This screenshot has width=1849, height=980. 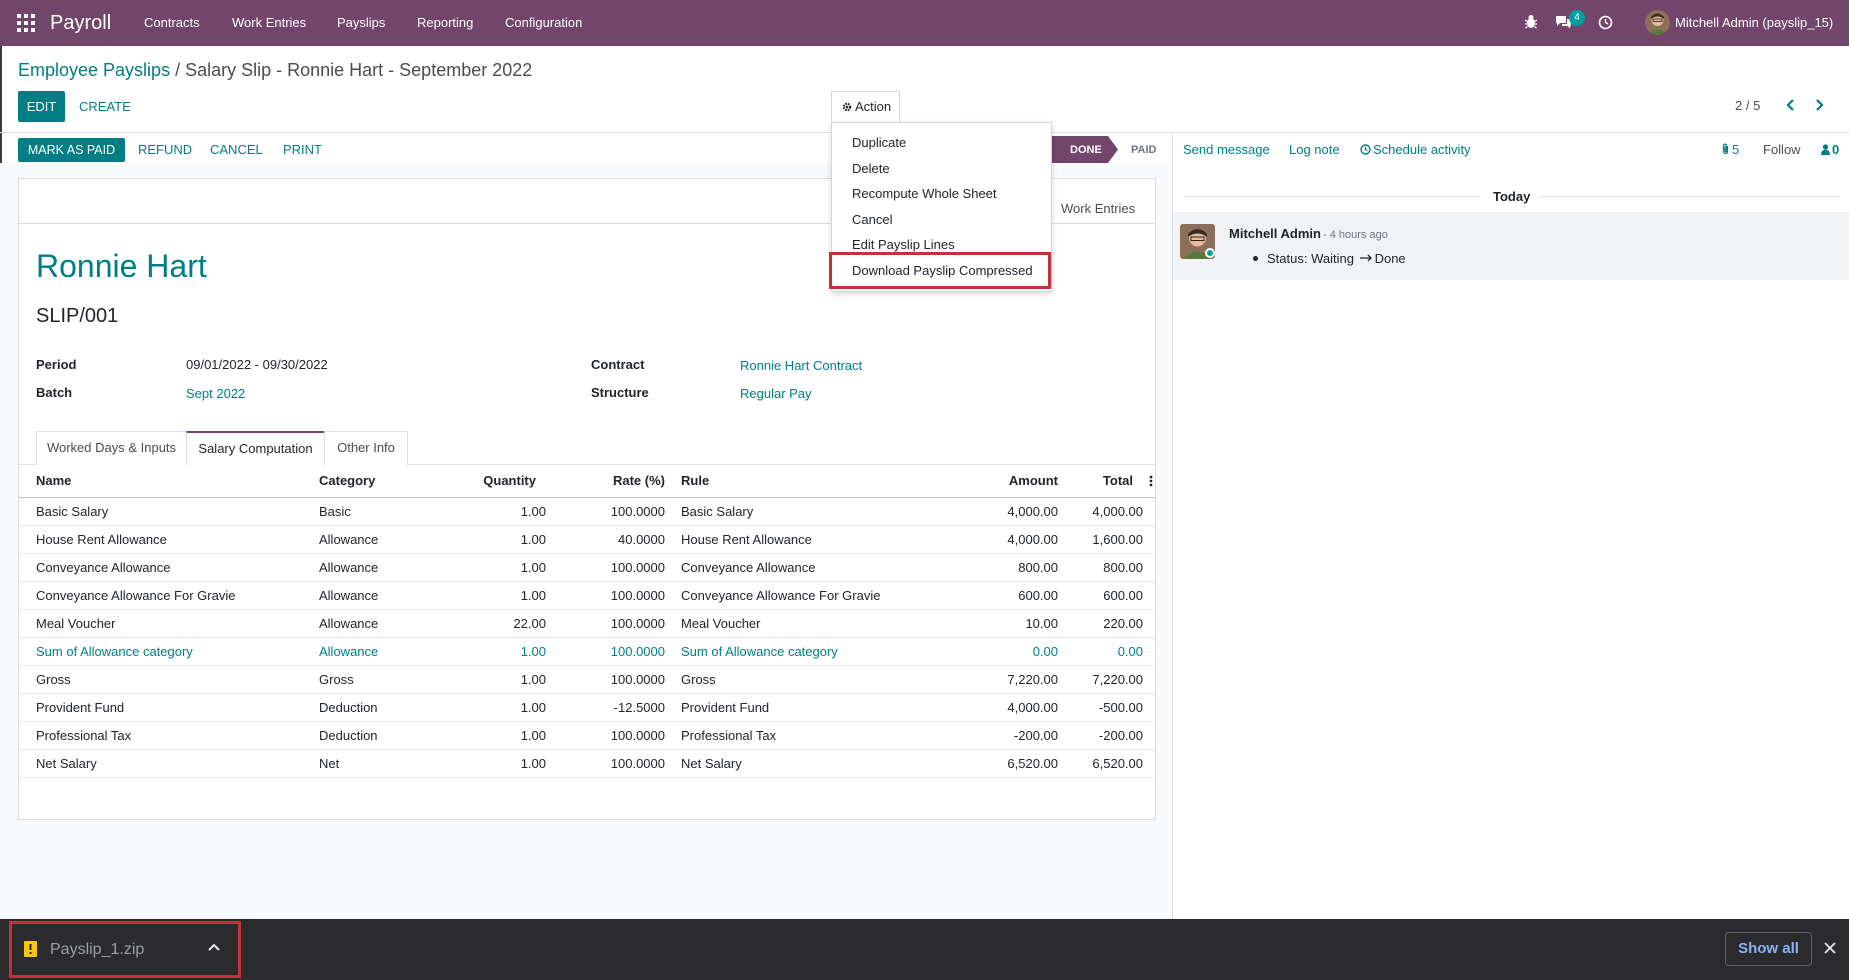 I want to click on cell-category: Allowance, so click(x=375, y=567).